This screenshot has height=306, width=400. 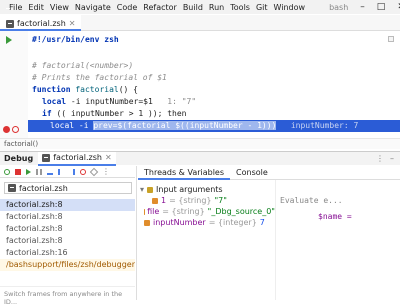 What do you see at coordinates (40, 23) in the screenshot?
I see `editor-tab-factorial: factorial.zsh ✕` at bounding box center [40, 23].